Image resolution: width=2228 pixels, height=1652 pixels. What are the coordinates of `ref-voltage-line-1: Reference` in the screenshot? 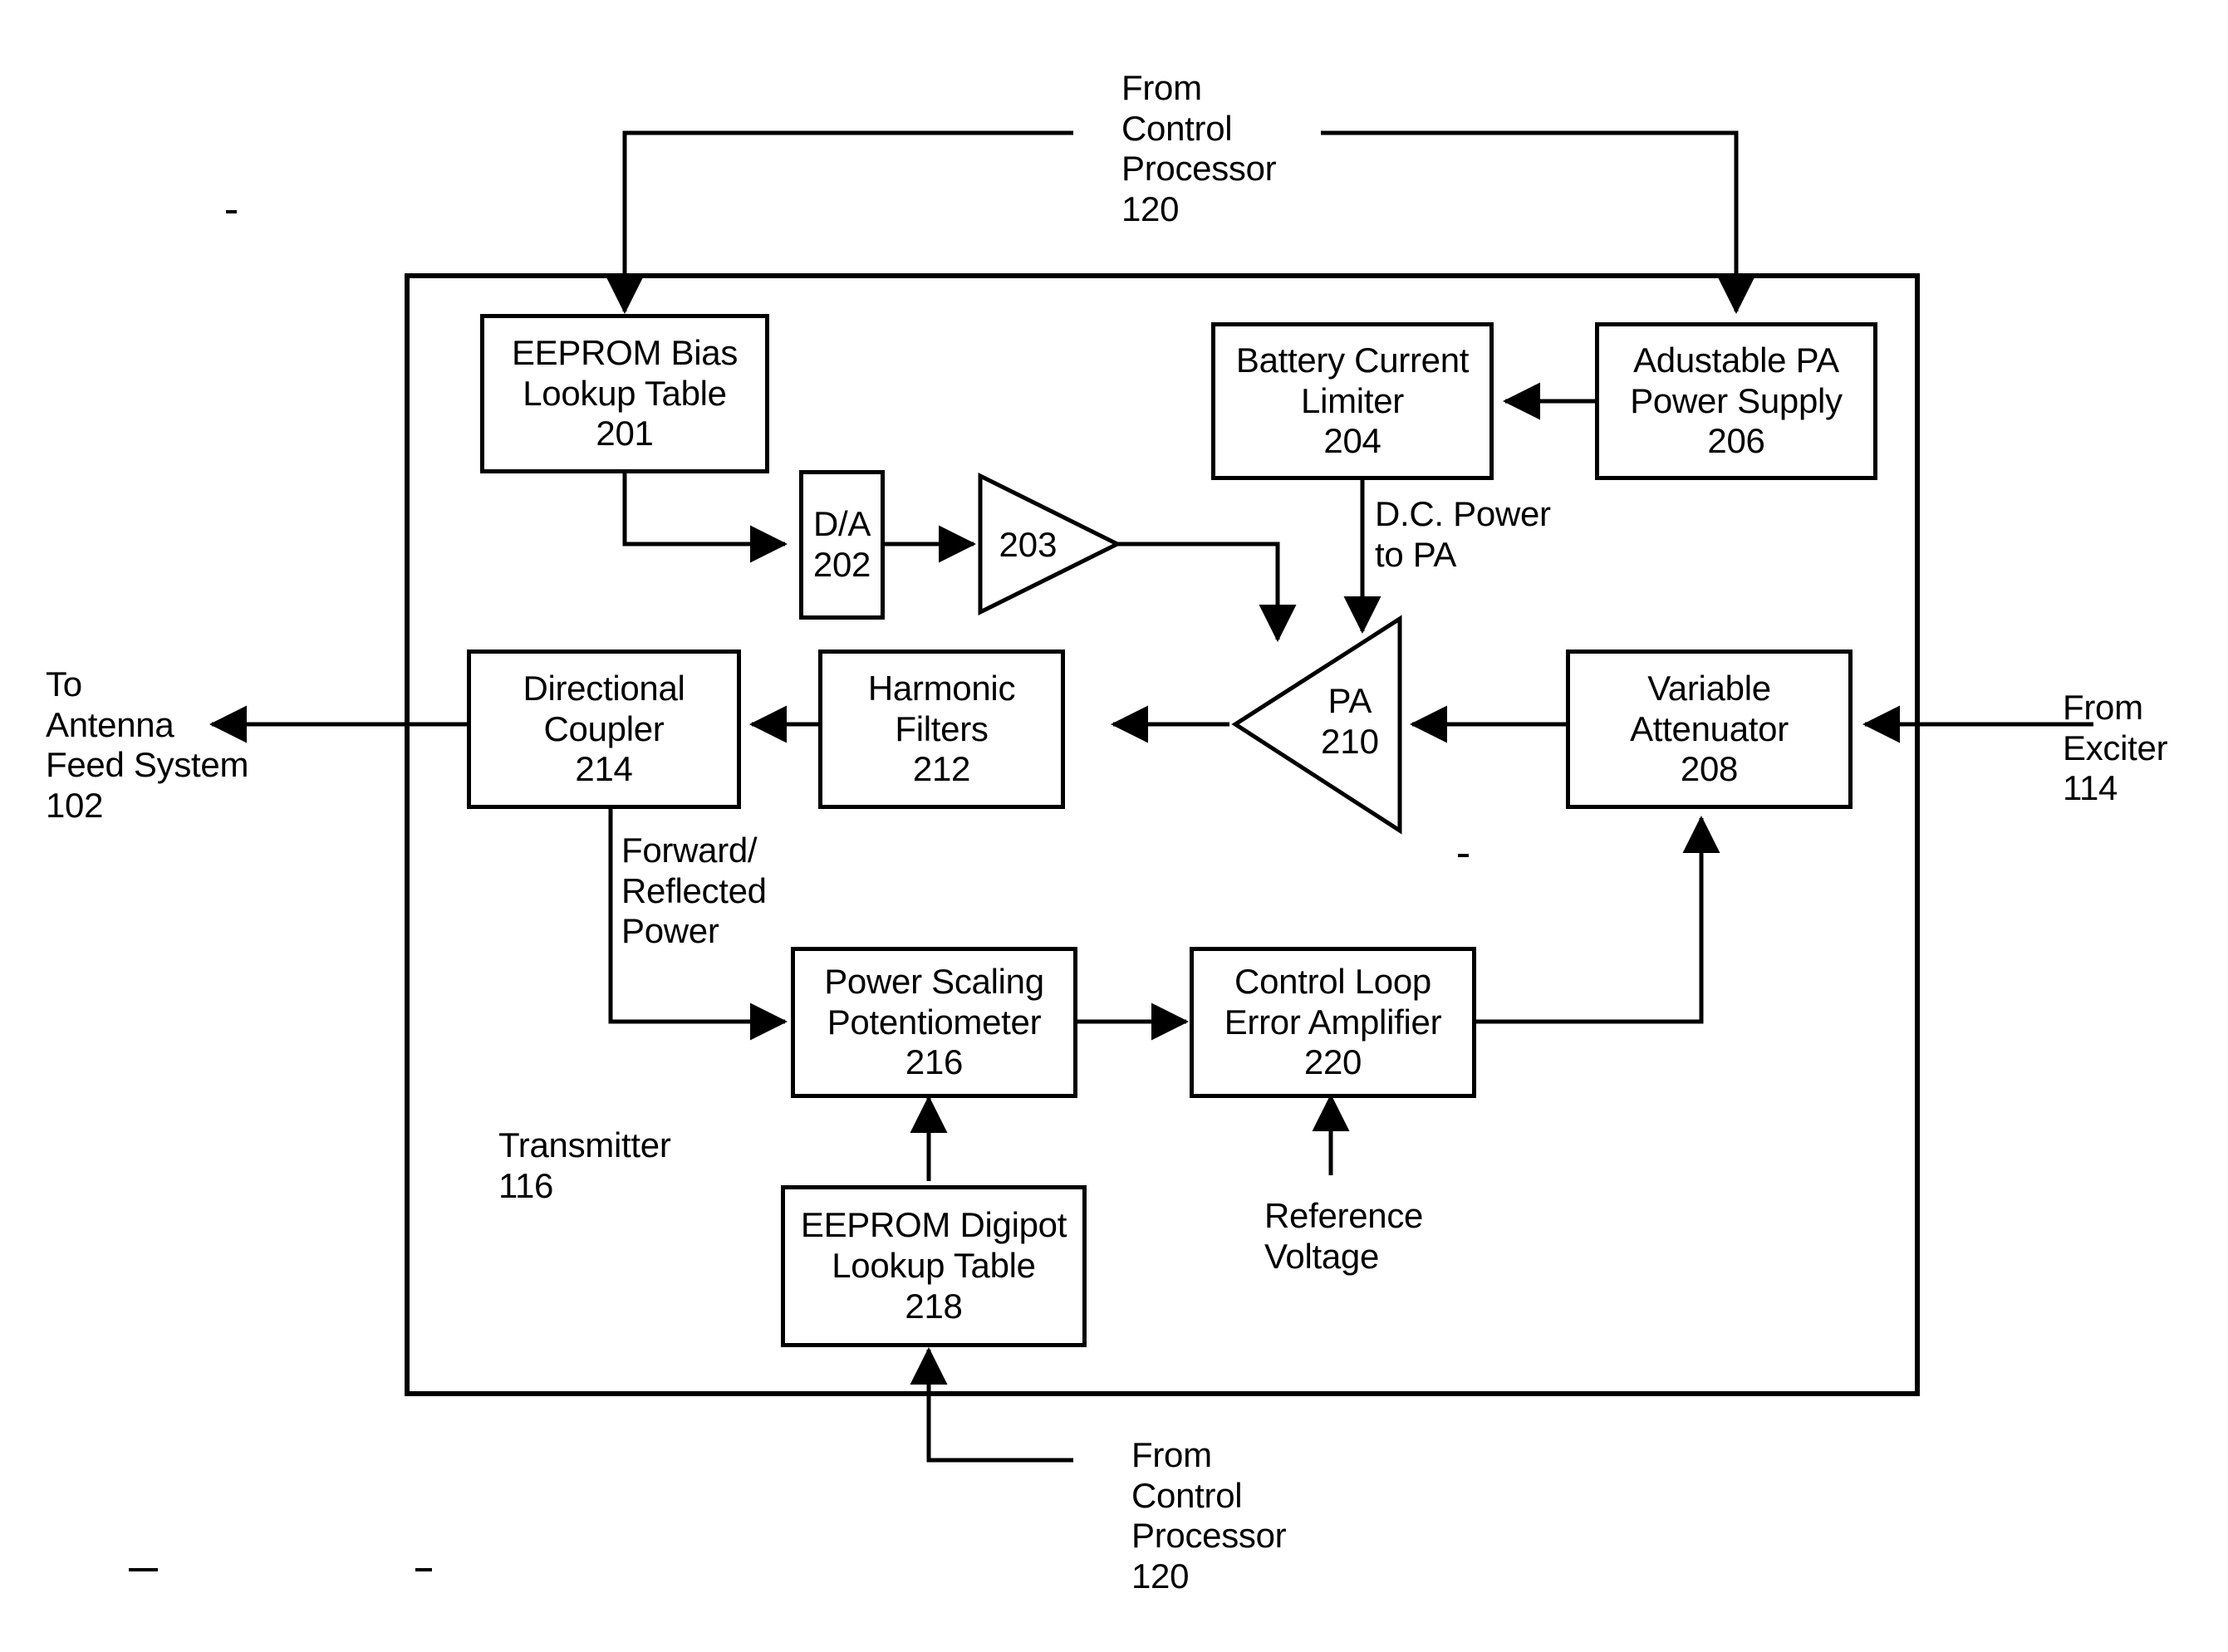 It's located at (1344, 1215).